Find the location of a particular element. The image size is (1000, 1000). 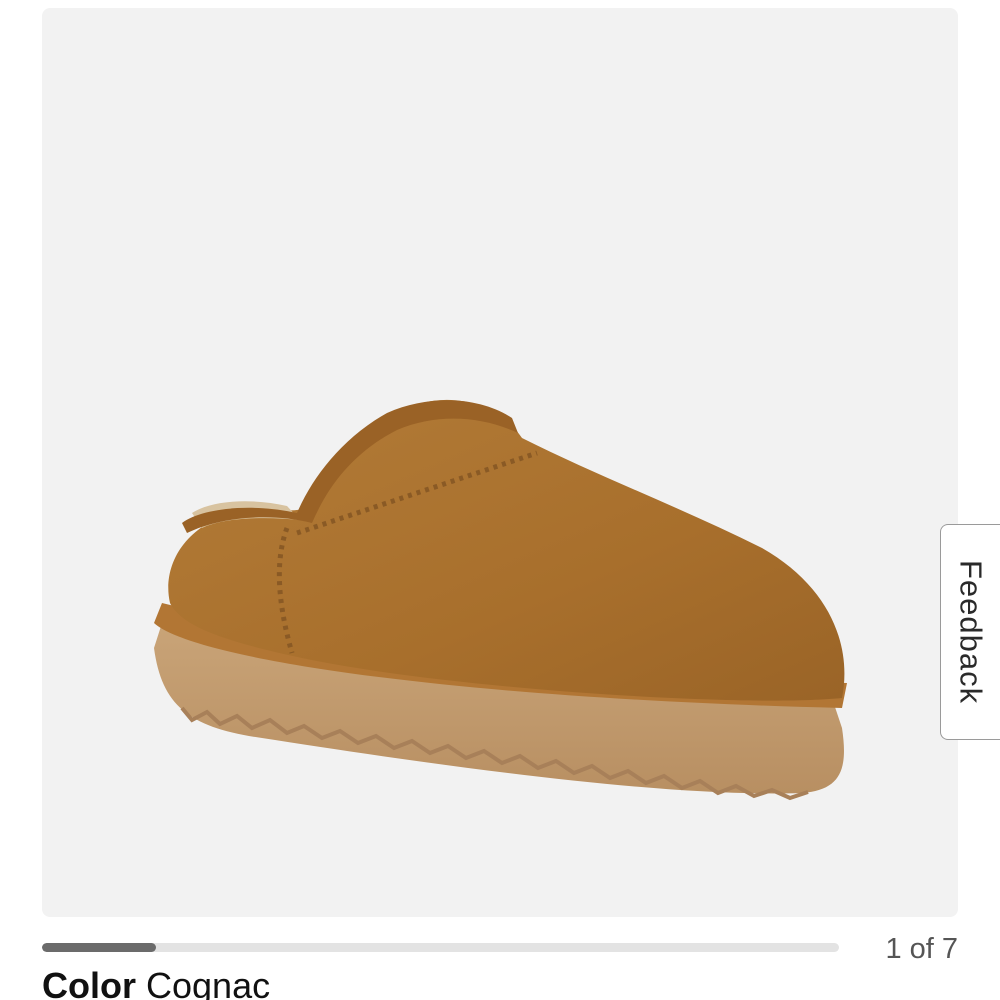

color-label: Color is located at coordinates (89, 982).